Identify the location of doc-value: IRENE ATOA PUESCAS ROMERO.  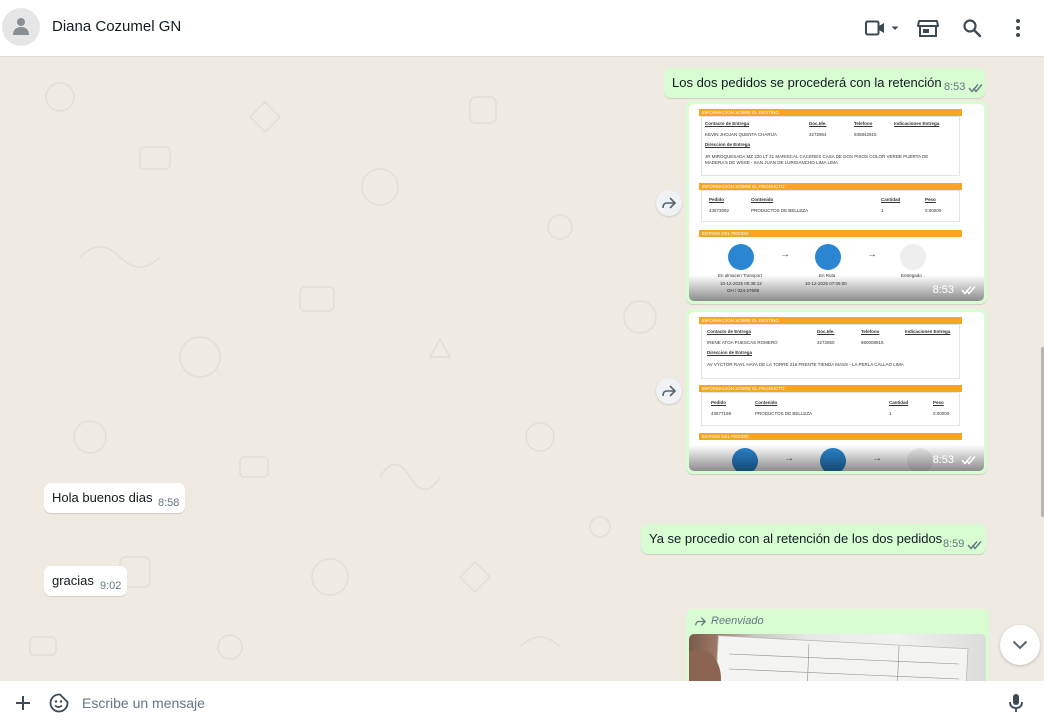
(742, 342).